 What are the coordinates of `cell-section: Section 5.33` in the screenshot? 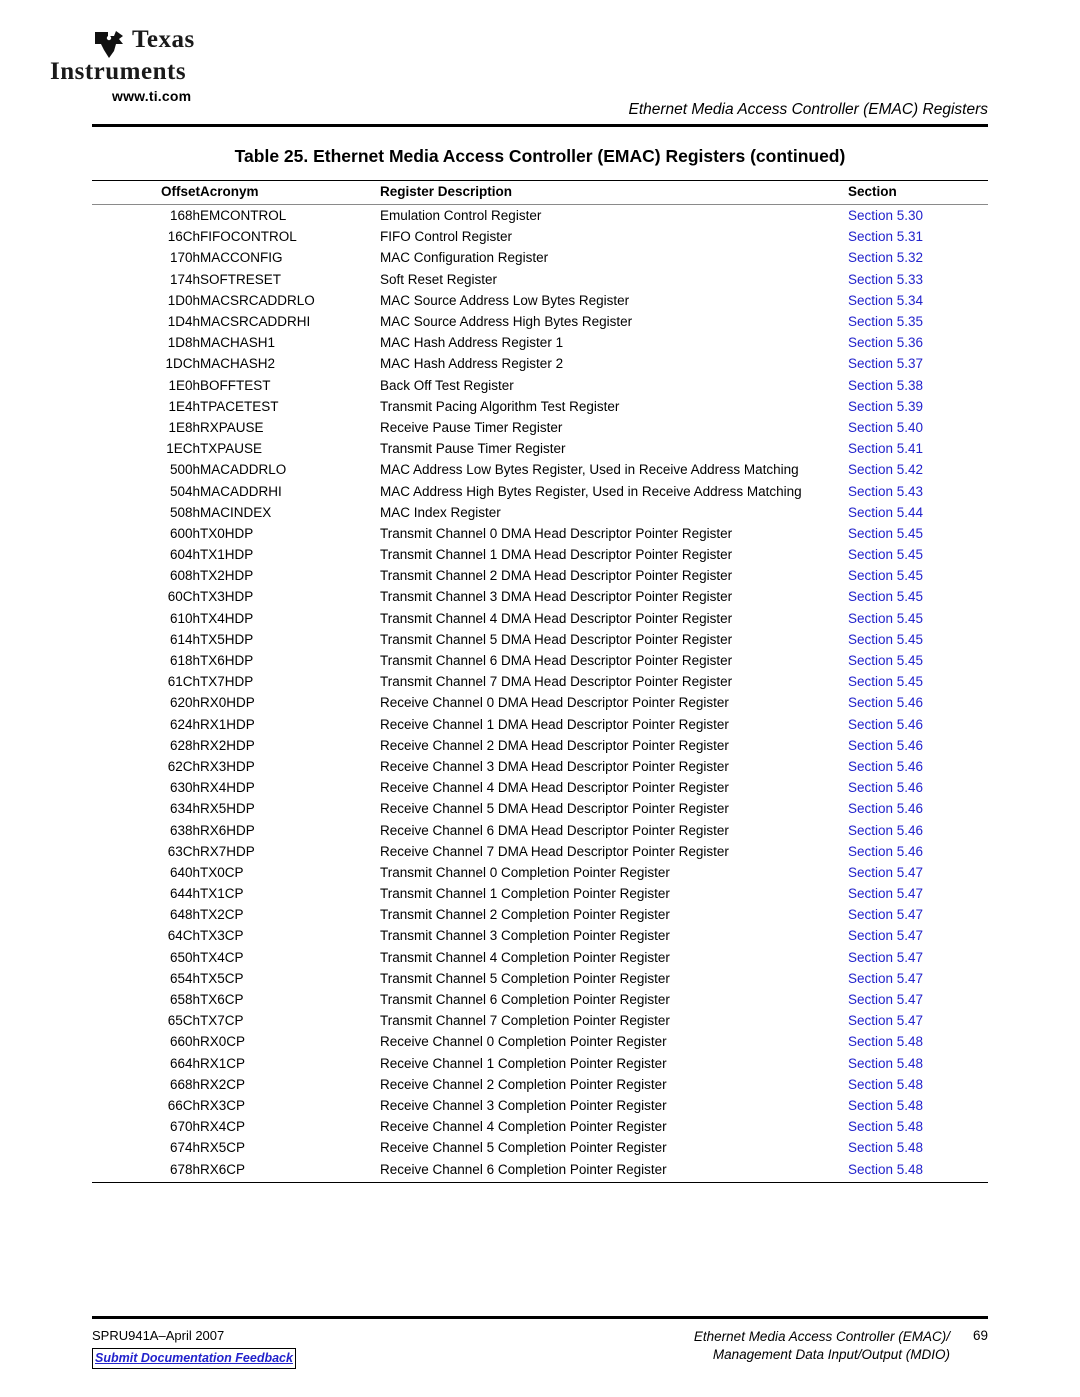 It's located at (918, 279).